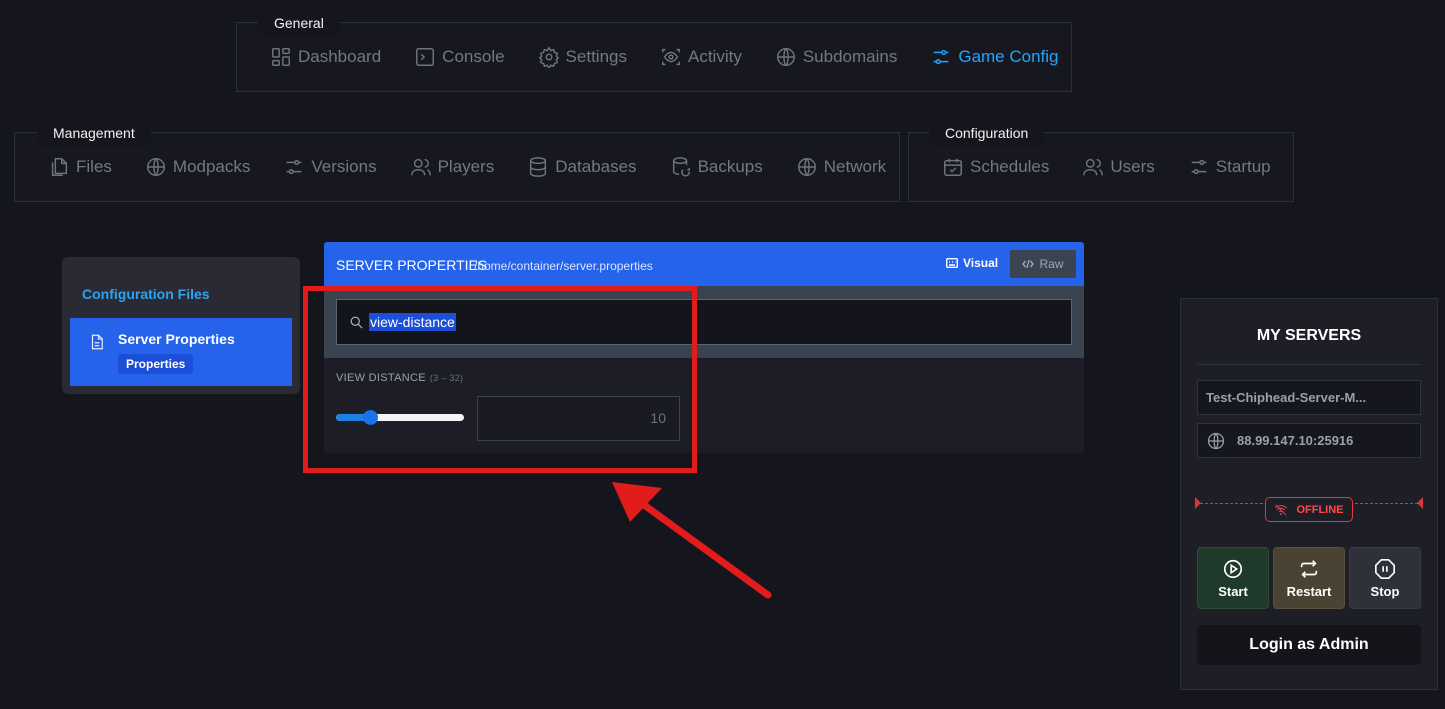 This screenshot has height=709, width=1445. Describe the element at coordinates (1010, 166) in the screenshot. I see `nav-item-label: Schedules` at that location.